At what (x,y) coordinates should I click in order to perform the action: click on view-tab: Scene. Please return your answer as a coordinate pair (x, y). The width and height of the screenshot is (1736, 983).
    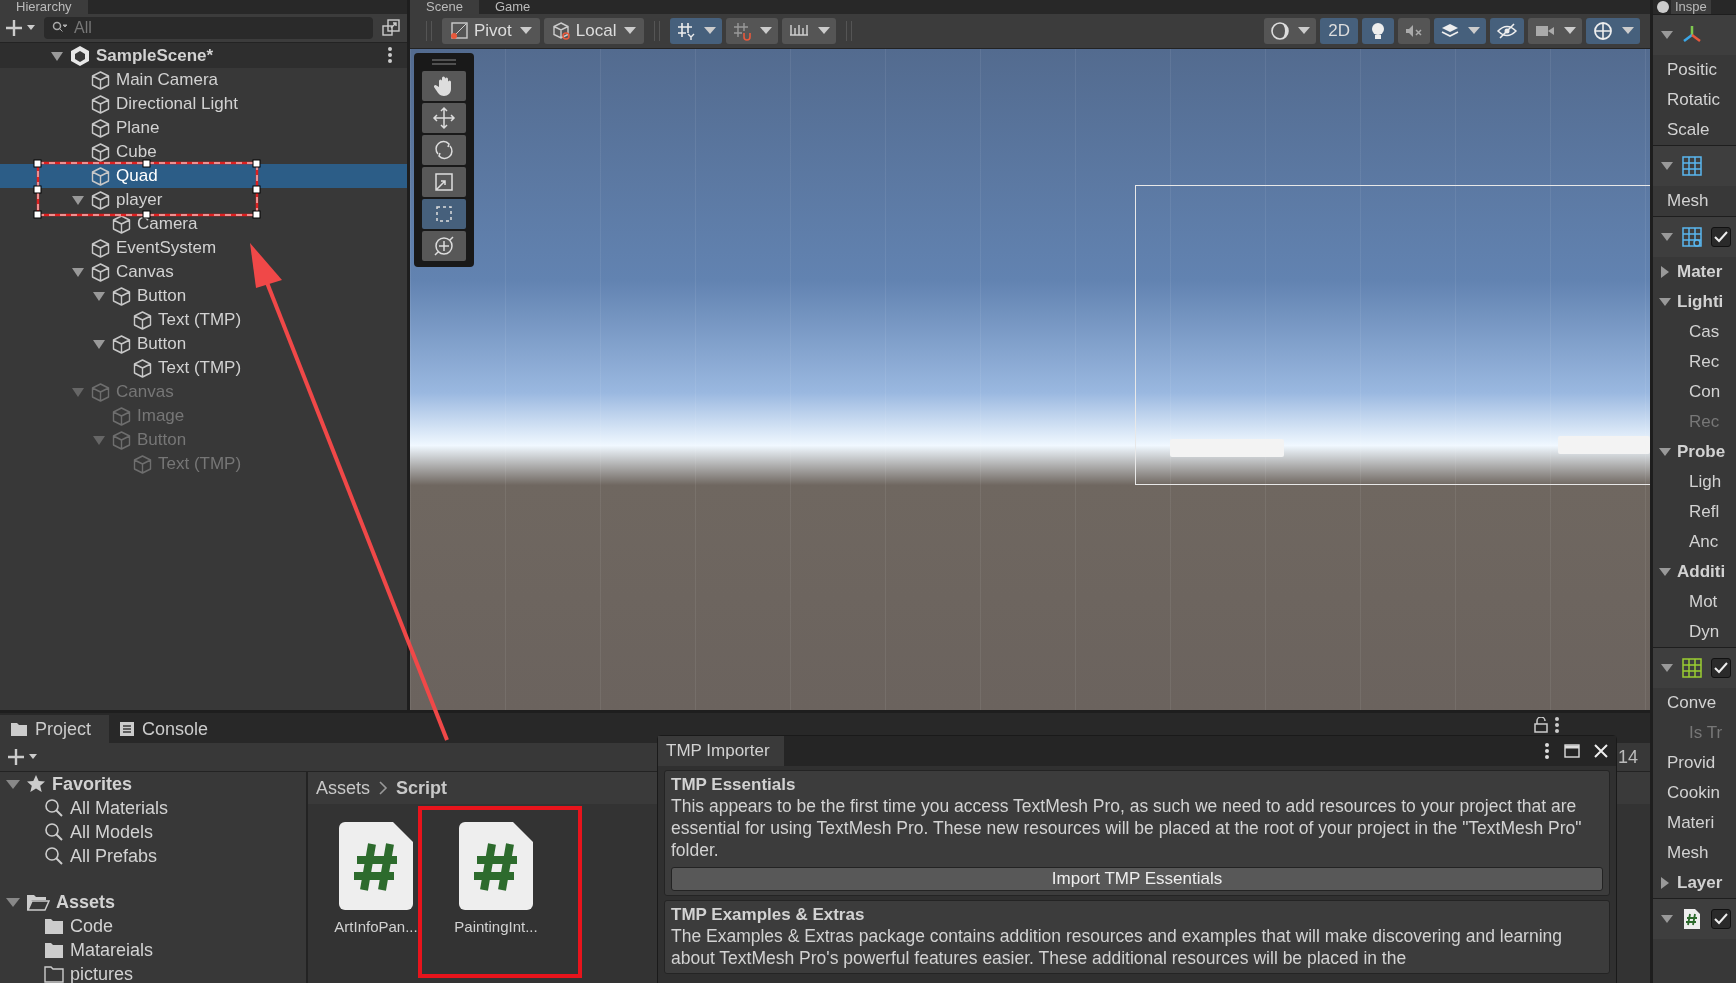
    Looking at the image, I should click on (444, 7).